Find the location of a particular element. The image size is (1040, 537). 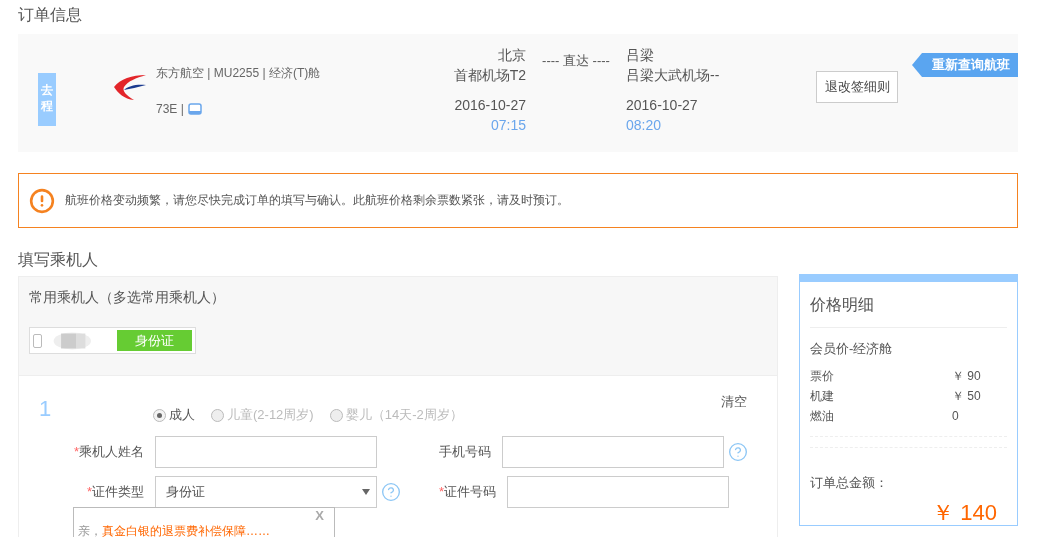

warning-icon is located at coordinates (42, 200).